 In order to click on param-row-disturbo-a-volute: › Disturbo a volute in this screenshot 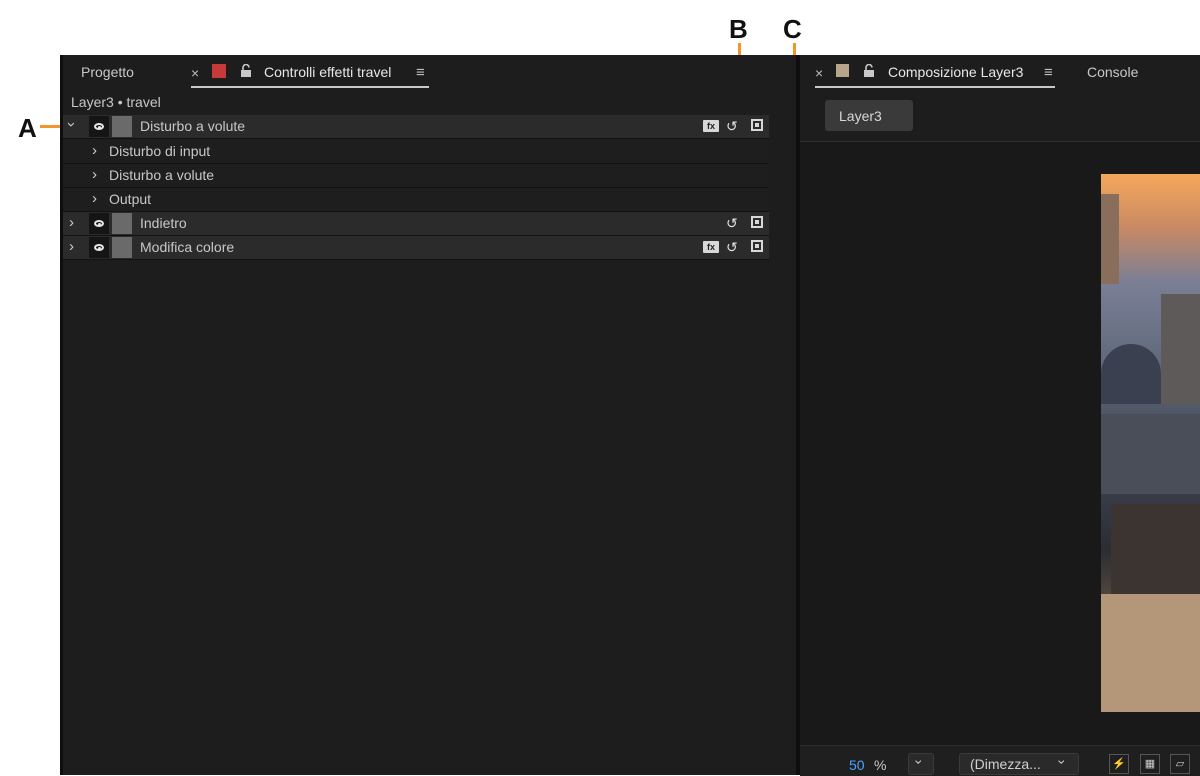, I will do `click(416, 176)`.